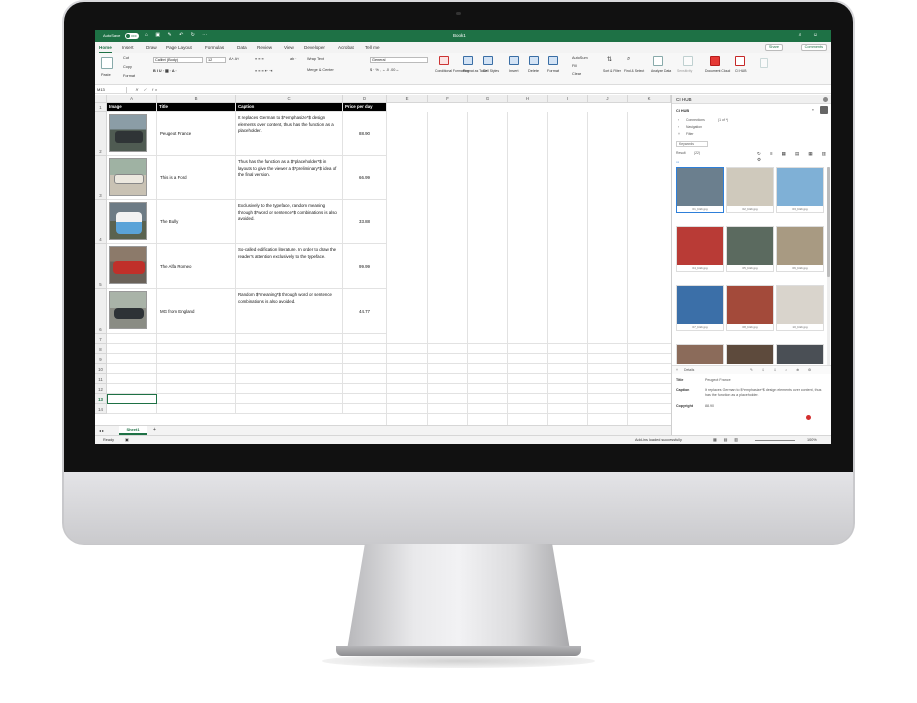 The height and width of the screenshot is (703, 917). Describe the element at coordinates (715, 61) in the screenshot. I see `document-cloud-icon` at that location.